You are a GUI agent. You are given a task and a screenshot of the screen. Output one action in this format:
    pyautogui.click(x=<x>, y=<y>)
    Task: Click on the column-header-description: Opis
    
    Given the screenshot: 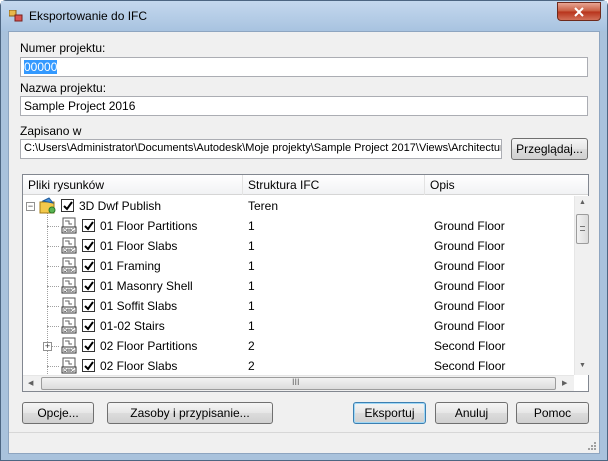 What is the action you would take?
    pyautogui.click(x=506, y=185)
    